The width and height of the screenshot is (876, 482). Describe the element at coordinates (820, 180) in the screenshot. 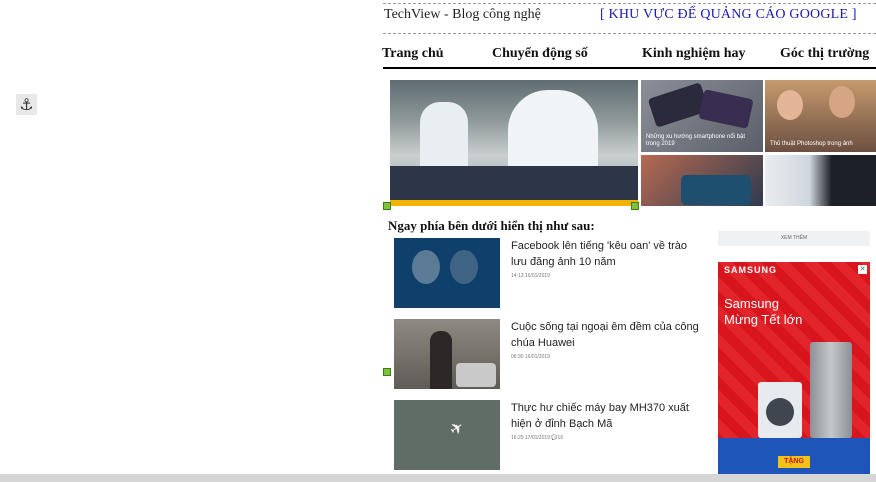

I see `featured-tile-dark` at that location.